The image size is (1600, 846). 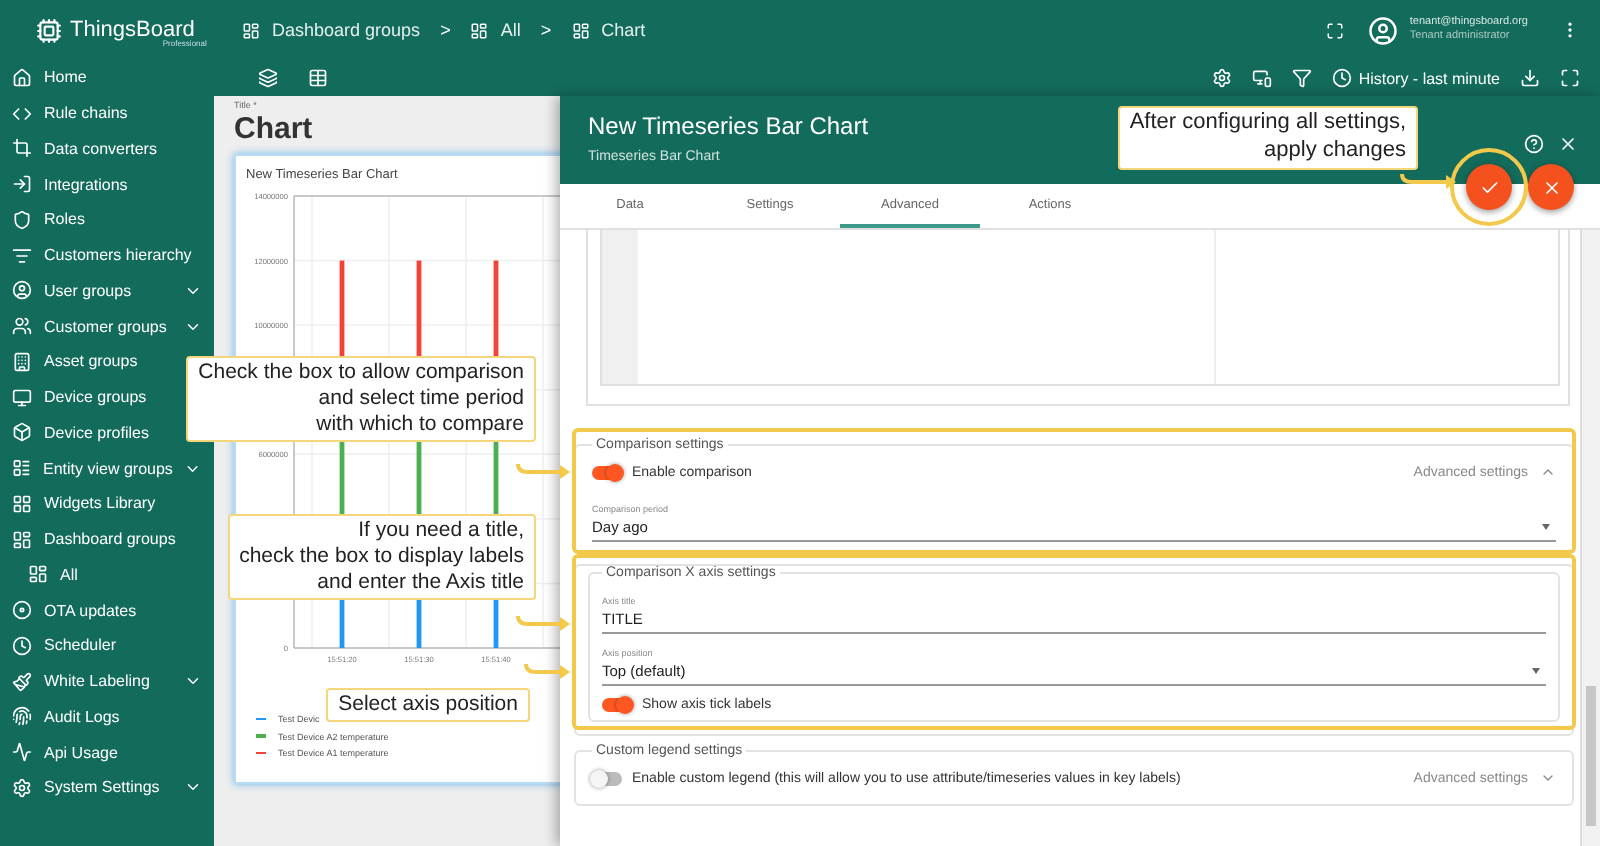 What do you see at coordinates (273, 129) in the screenshot?
I see `dashboard-title: Chart` at bounding box center [273, 129].